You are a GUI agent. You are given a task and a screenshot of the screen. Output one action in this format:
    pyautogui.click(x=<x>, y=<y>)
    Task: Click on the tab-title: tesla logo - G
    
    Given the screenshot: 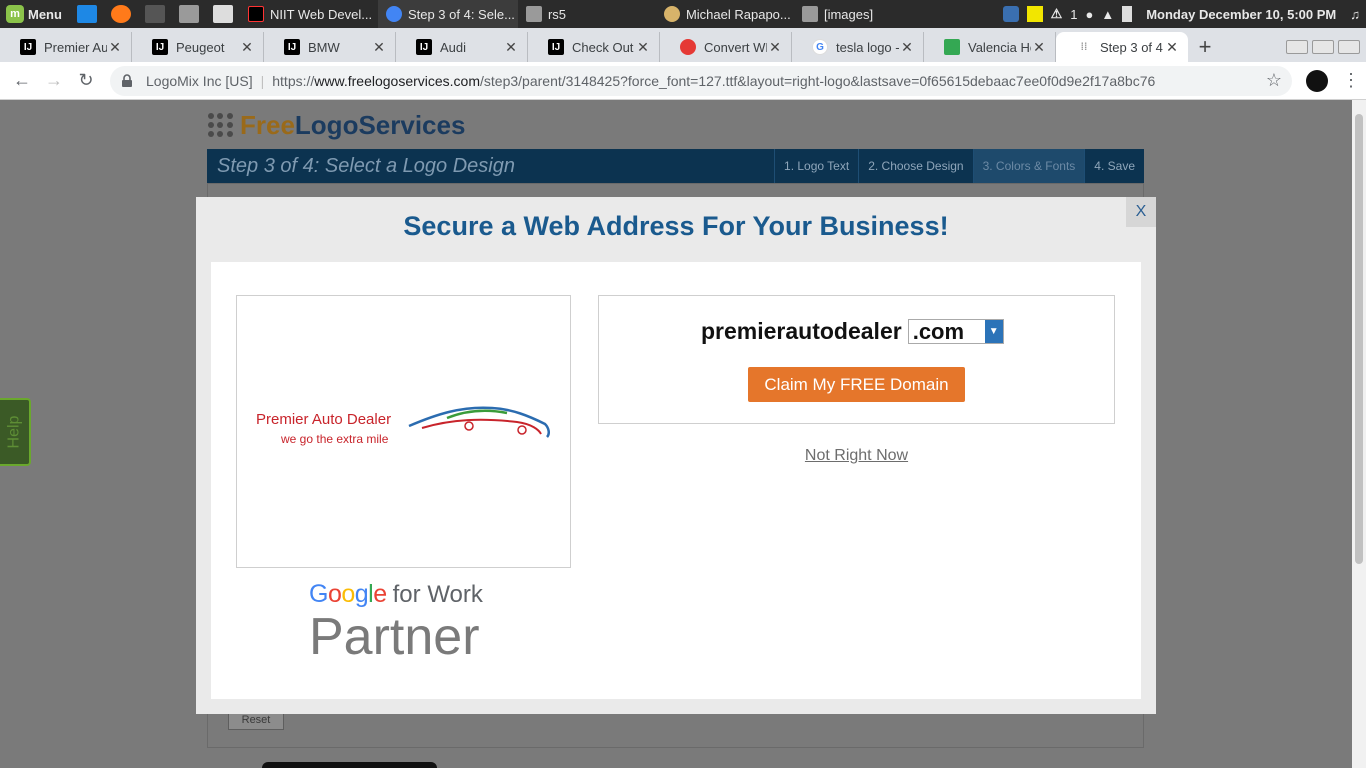 What is the action you would take?
    pyautogui.click(x=867, y=47)
    